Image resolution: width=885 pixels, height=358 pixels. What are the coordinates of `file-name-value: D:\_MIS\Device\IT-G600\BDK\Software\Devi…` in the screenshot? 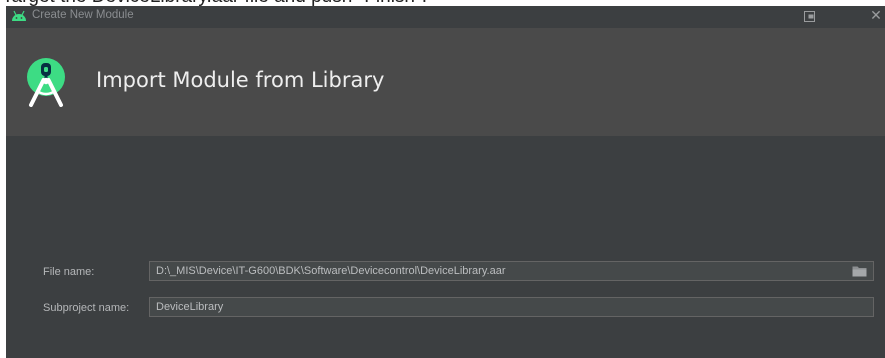 It's located at (331, 271).